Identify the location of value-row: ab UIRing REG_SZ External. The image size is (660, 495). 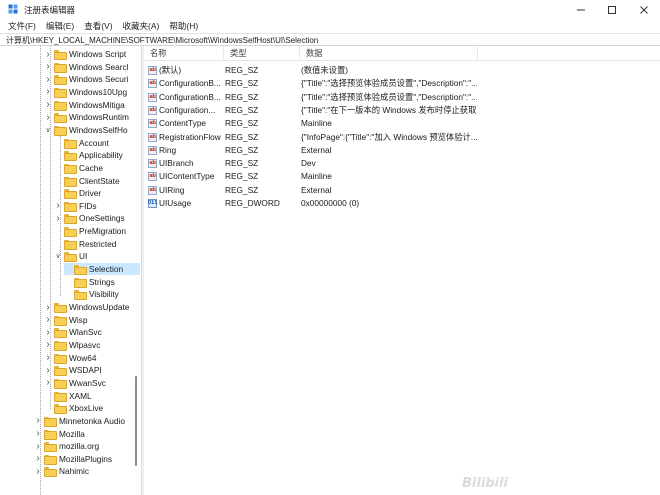
(402, 190).